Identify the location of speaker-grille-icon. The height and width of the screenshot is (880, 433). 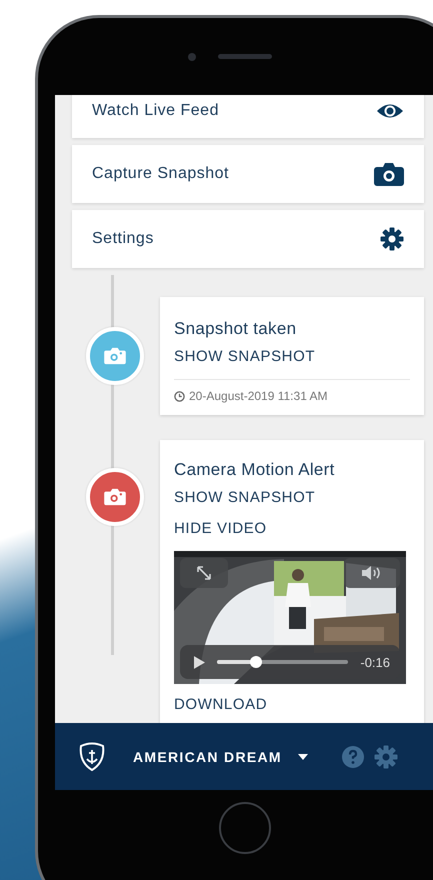
(245, 56).